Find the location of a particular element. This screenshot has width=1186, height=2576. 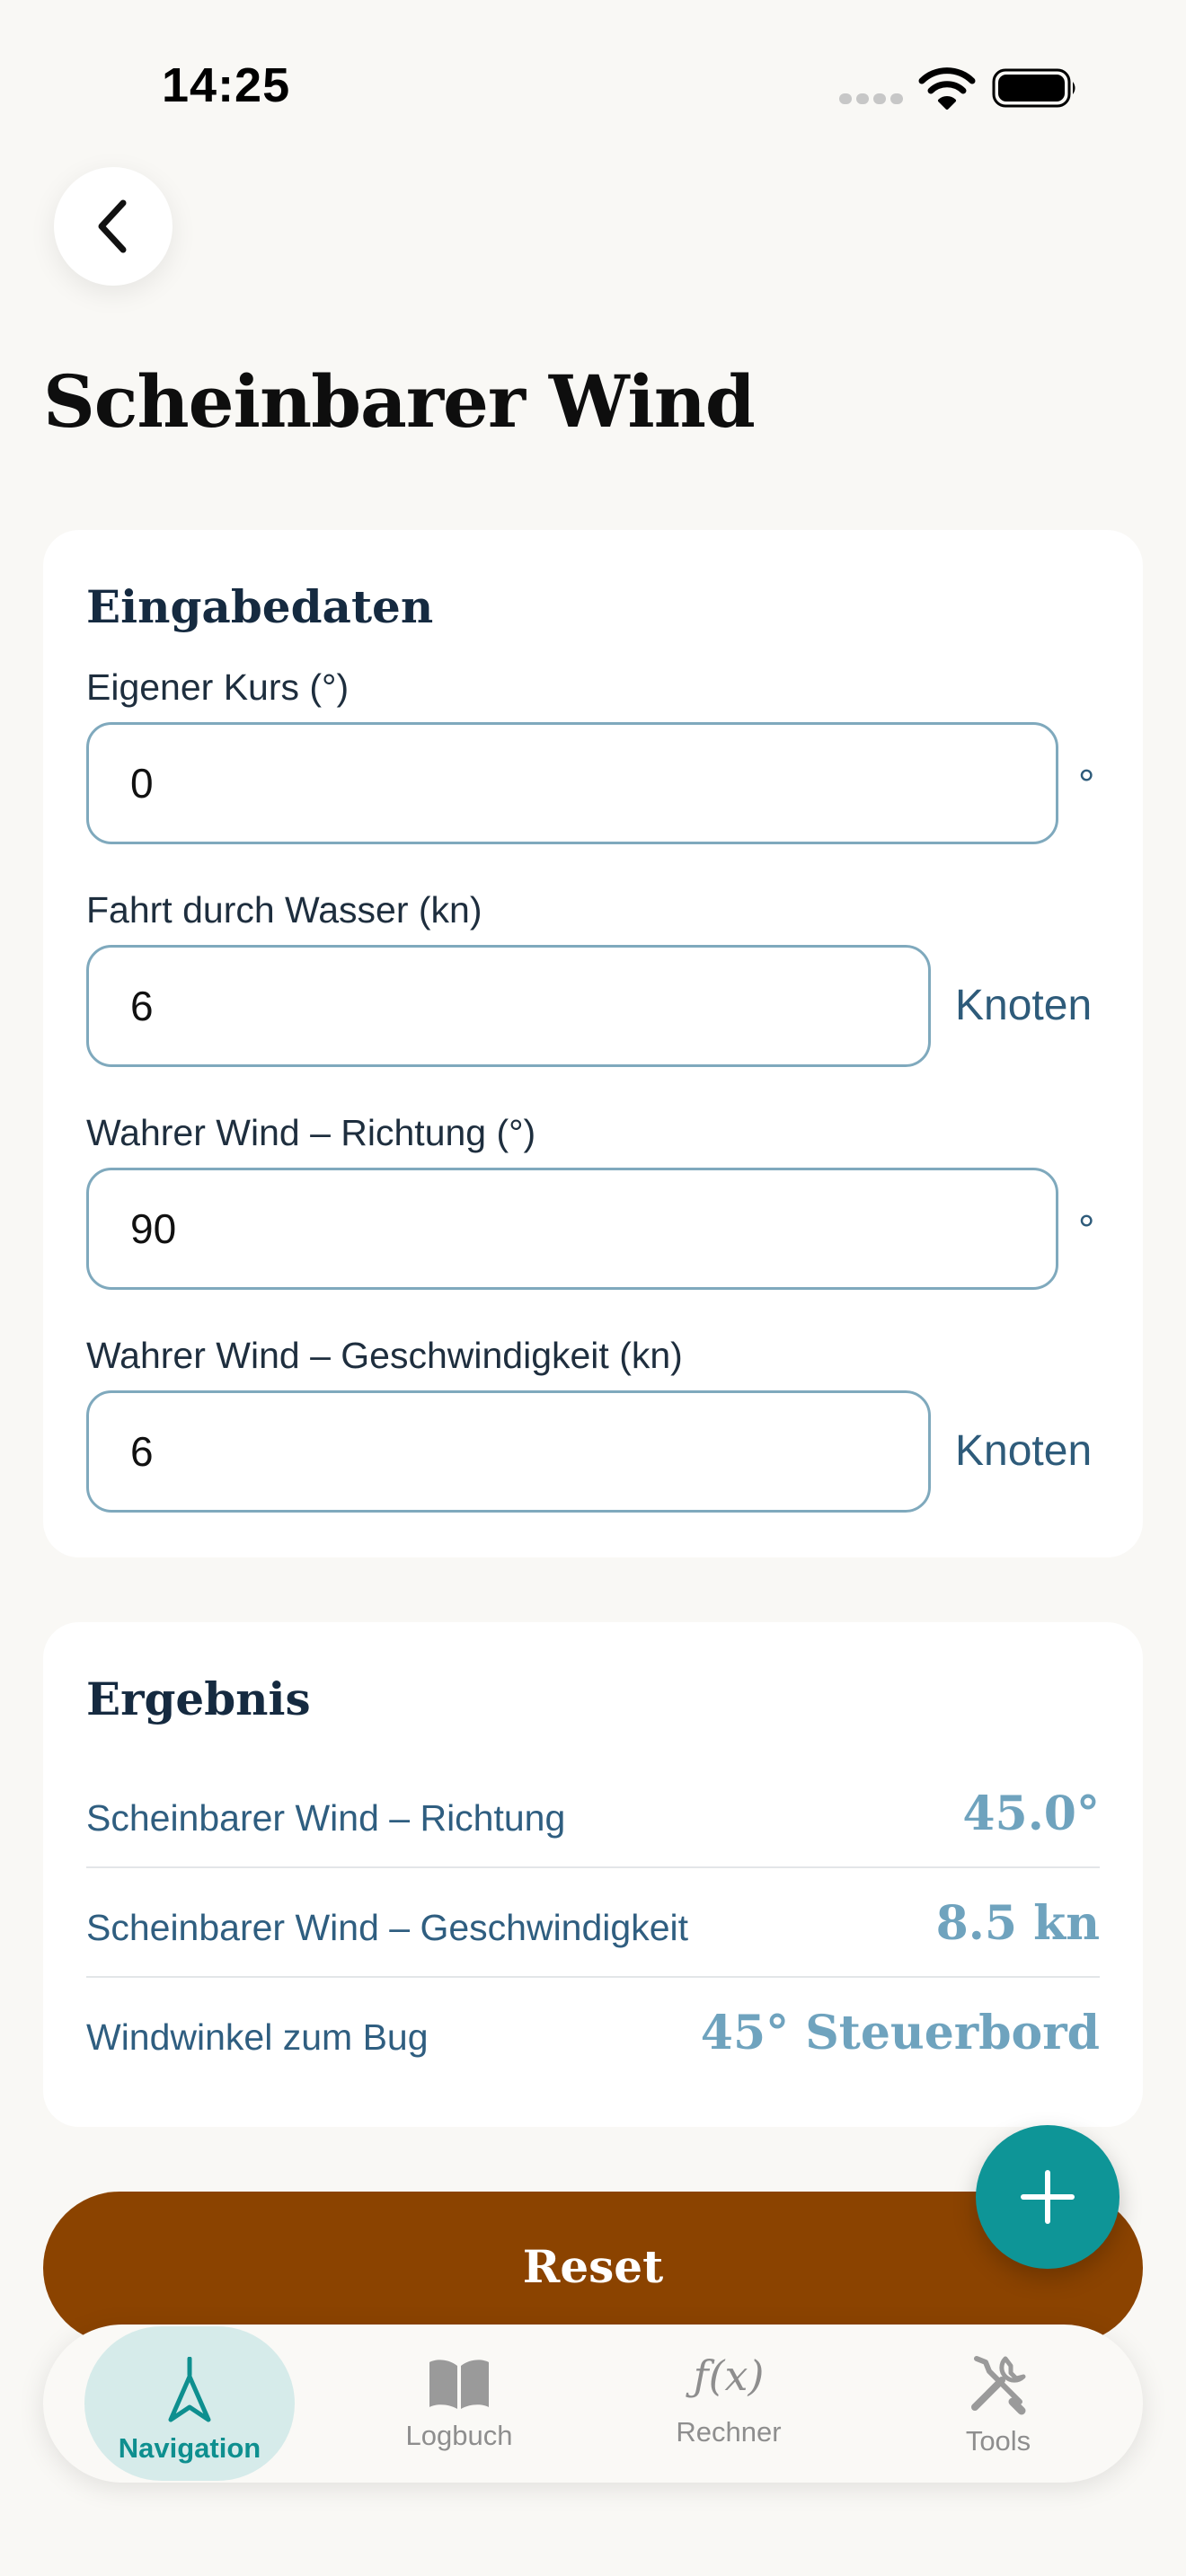

function-icon: ƒ(x) is located at coordinates (729, 2375).